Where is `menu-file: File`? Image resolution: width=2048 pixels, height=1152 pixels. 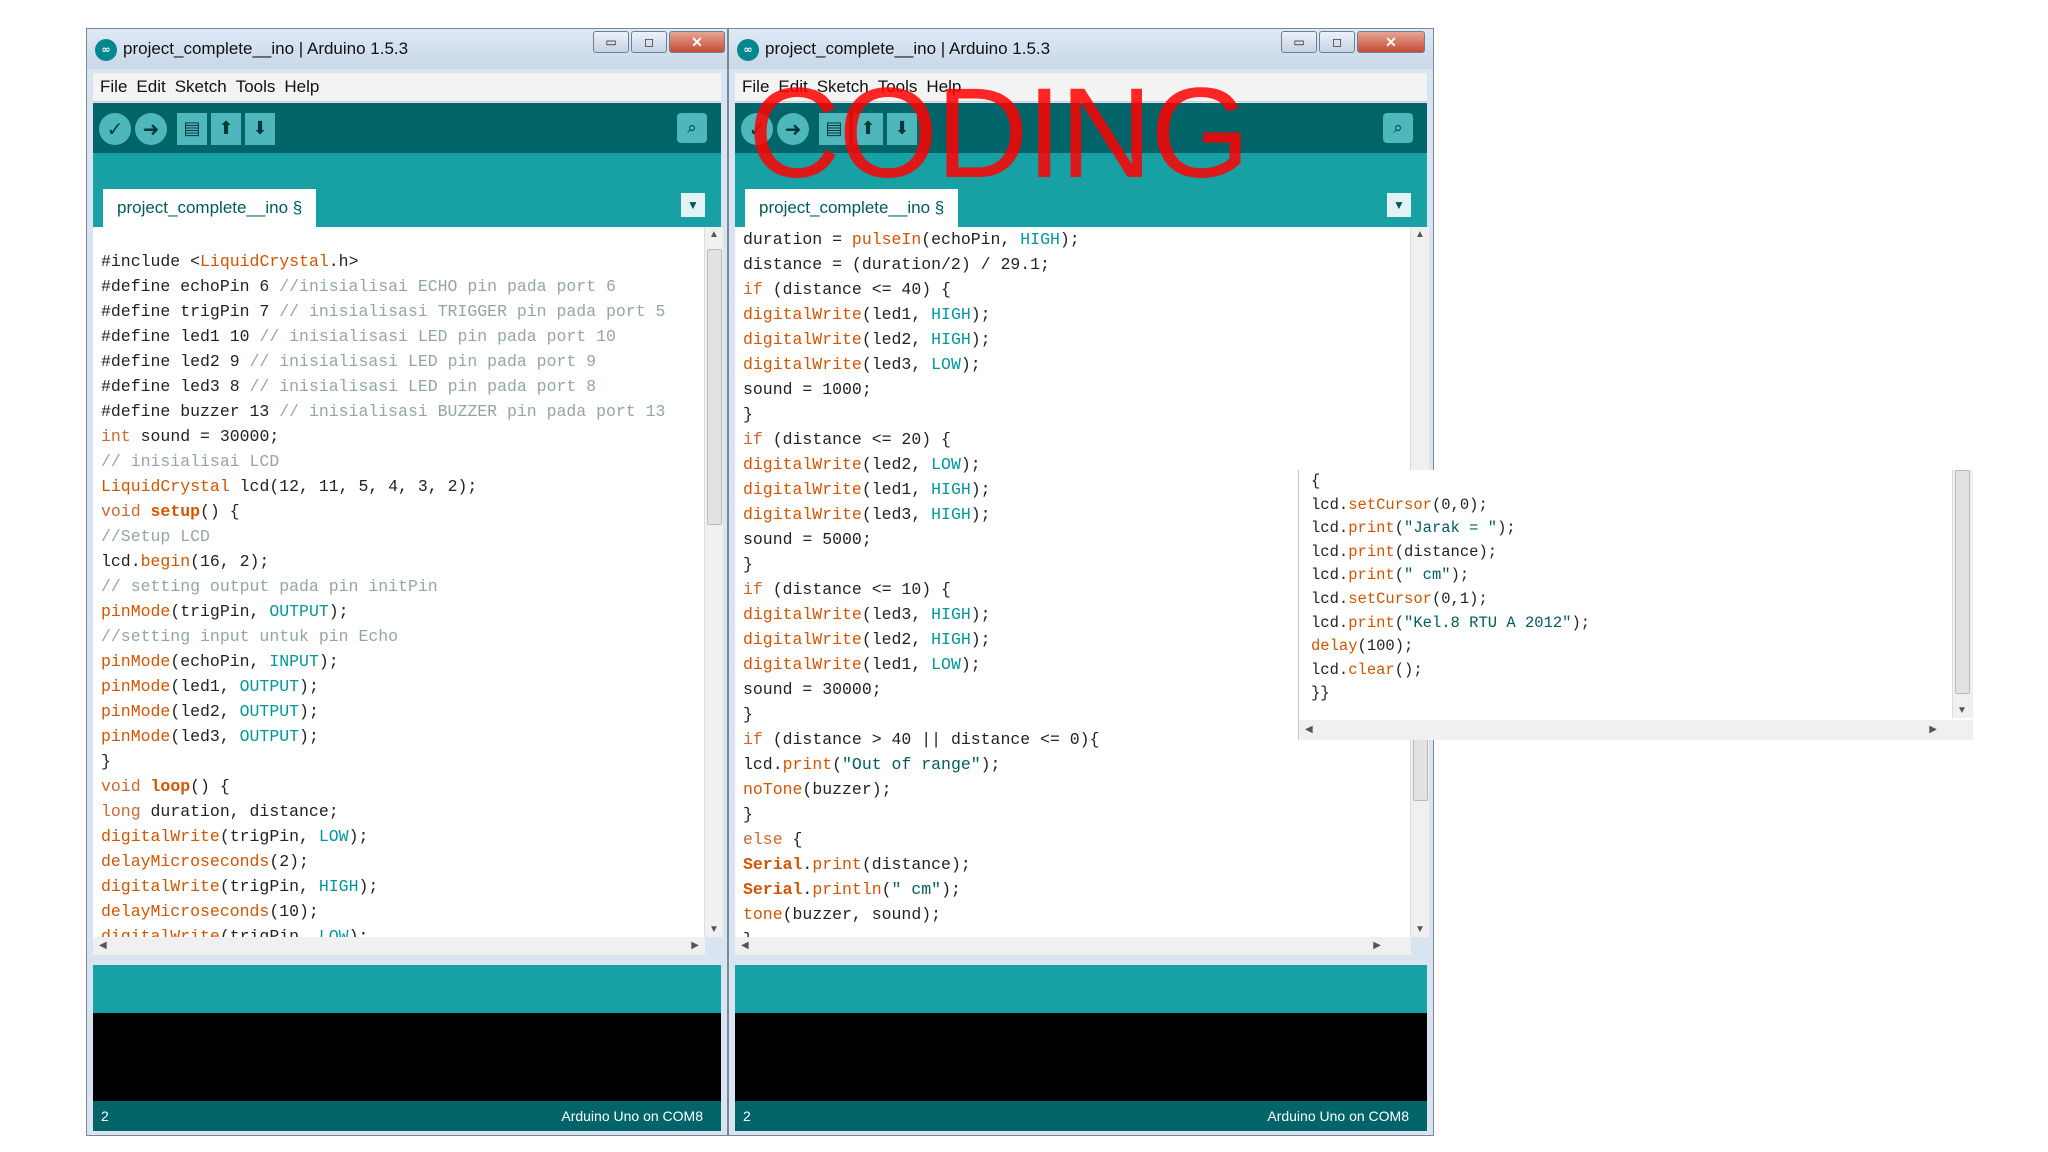
menu-file: File is located at coordinates (113, 87).